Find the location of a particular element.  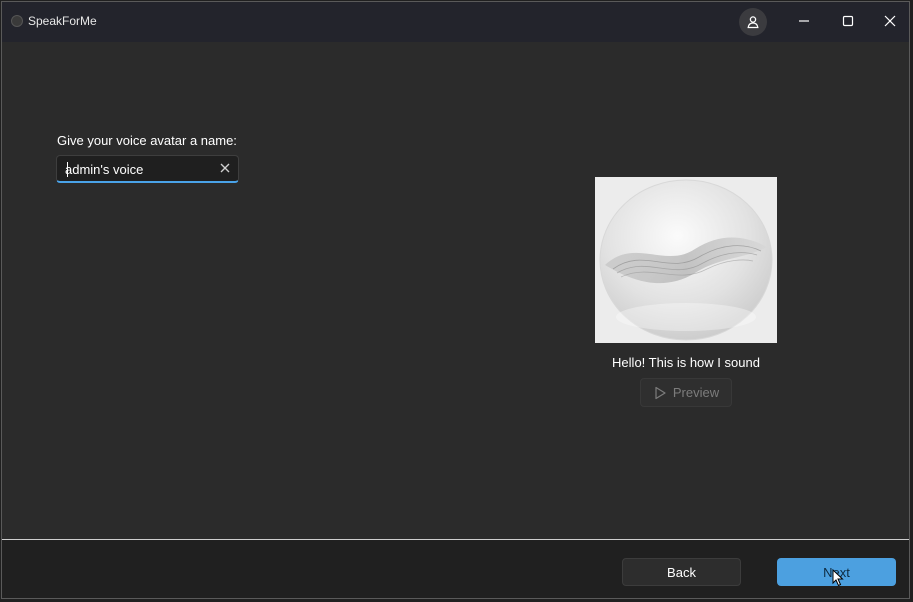

minimize-icon is located at coordinates (804, 21).